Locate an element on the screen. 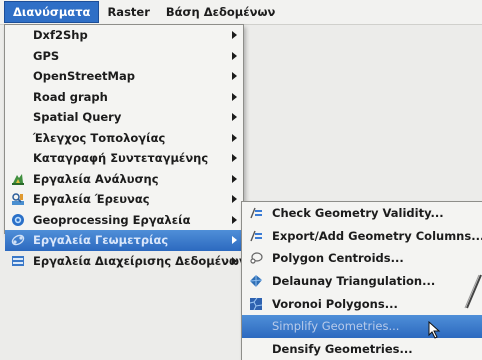  data-management-icon is located at coordinates (18, 260).